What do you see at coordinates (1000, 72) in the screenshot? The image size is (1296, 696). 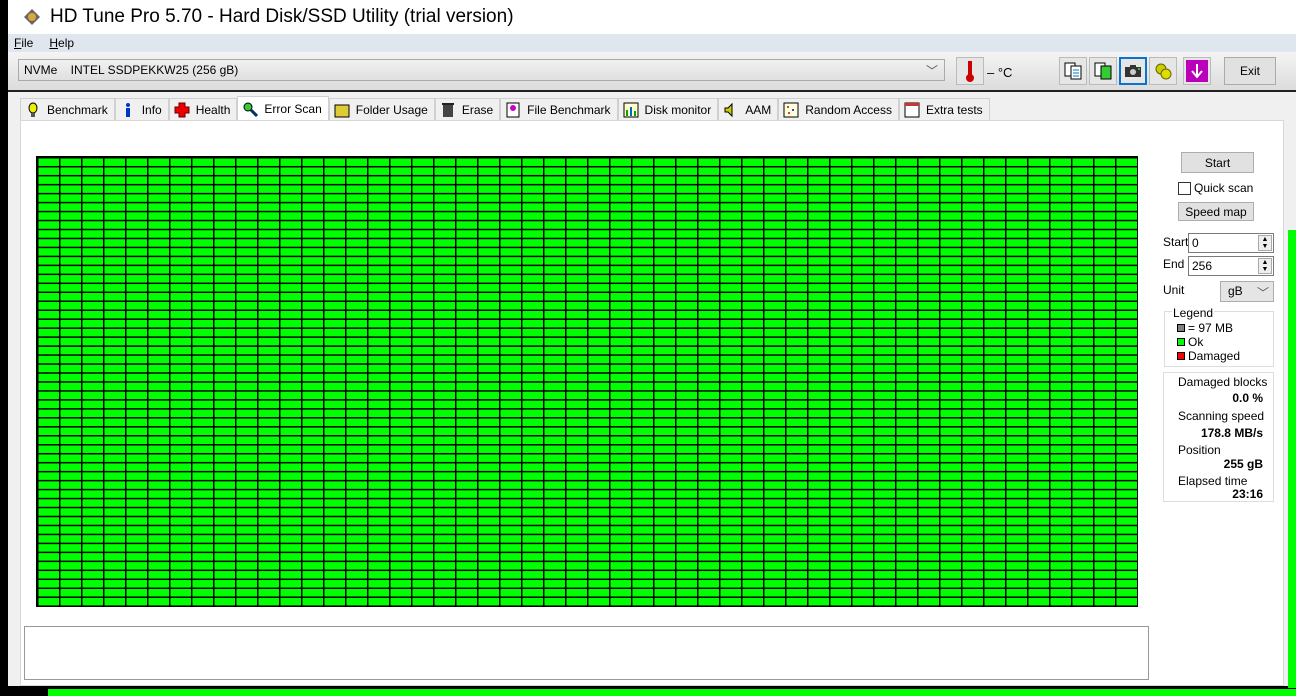 I see `temperature-readout: – °C` at bounding box center [1000, 72].